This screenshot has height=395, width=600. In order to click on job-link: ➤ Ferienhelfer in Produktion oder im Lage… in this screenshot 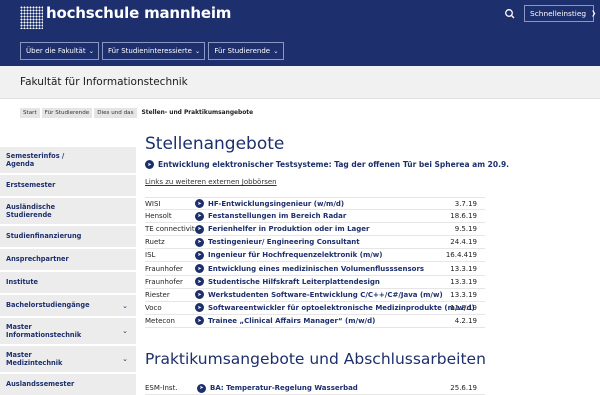, I will do `click(322, 229)`.